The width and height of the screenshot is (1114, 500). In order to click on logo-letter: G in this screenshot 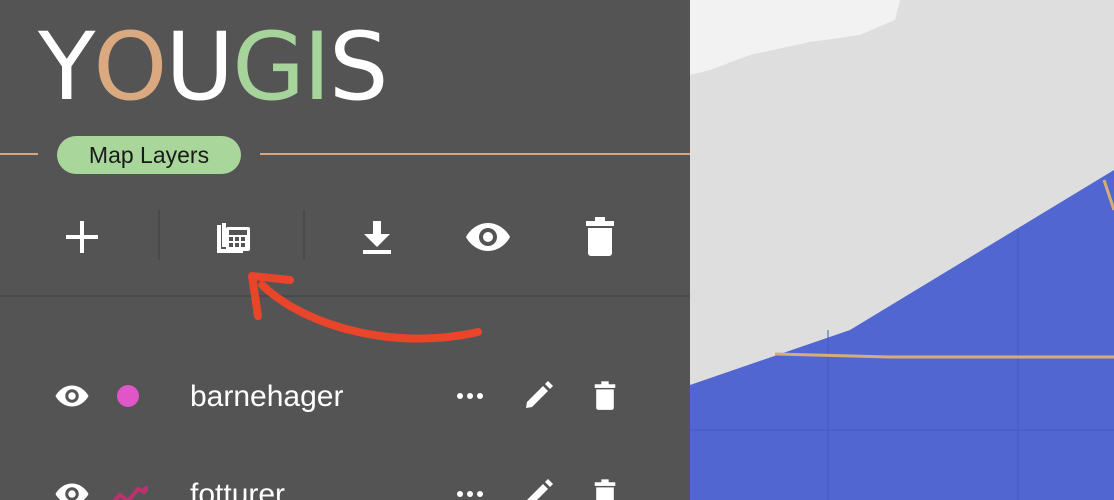, I will do `click(268, 67)`.